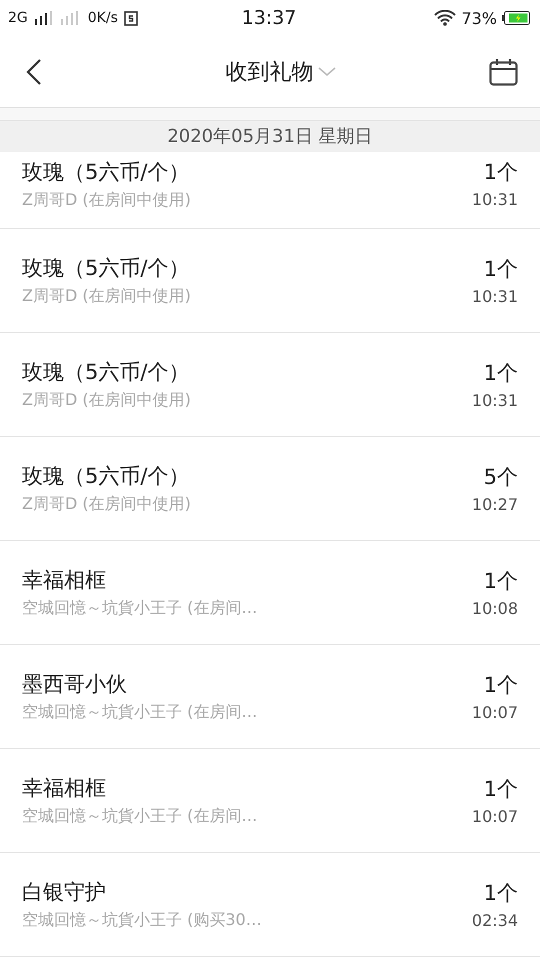  I want to click on title-dropdown: 收到礼物, so click(281, 71).